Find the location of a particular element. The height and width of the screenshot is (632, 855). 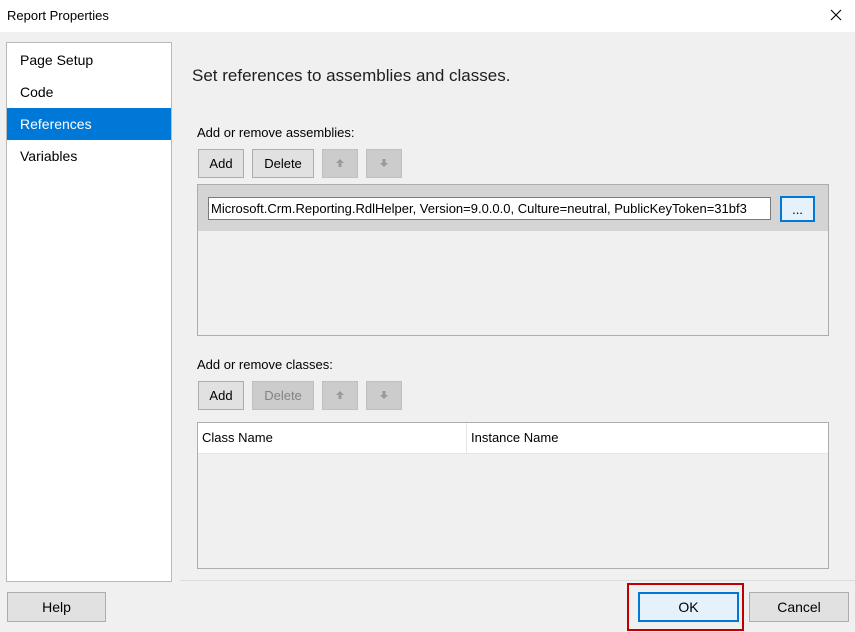

add-assembly-button: Add is located at coordinates (221, 163).